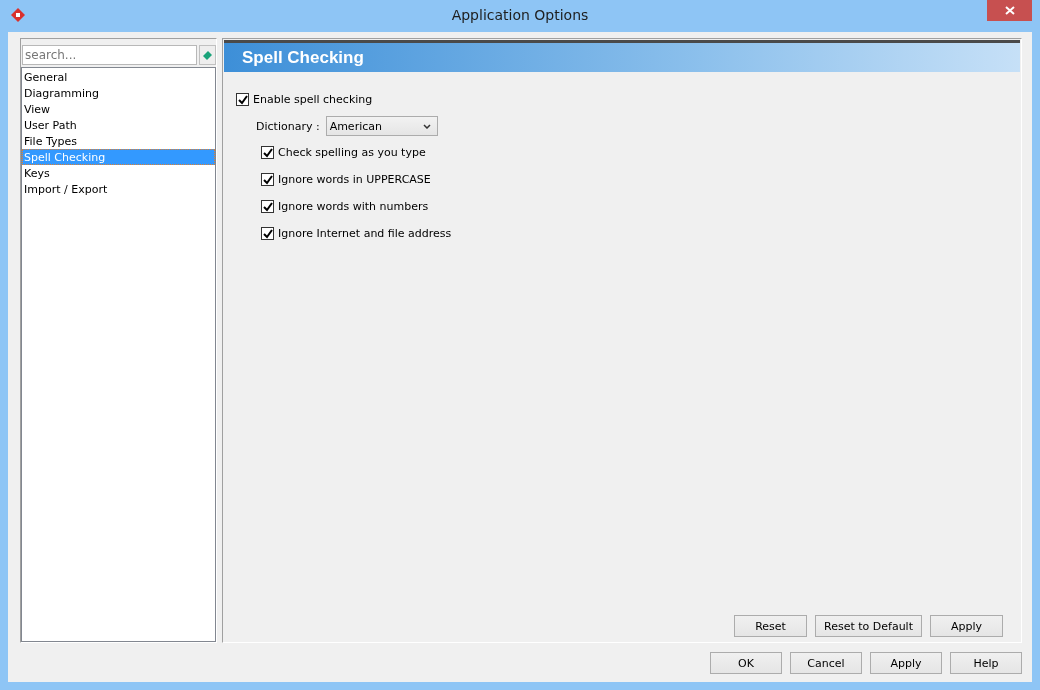 This screenshot has width=1040, height=690. What do you see at coordinates (118, 189) in the screenshot?
I see `category-item: Import / Export` at bounding box center [118, 189].